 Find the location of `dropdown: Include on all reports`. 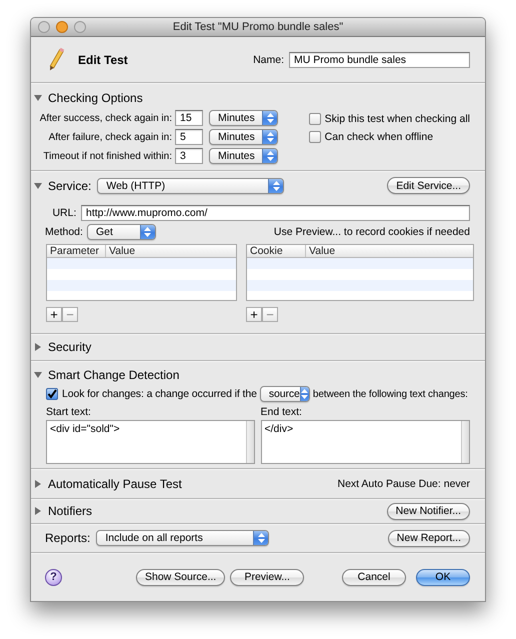

dropdown: Include on all reports is located at coordinates (183, 538).